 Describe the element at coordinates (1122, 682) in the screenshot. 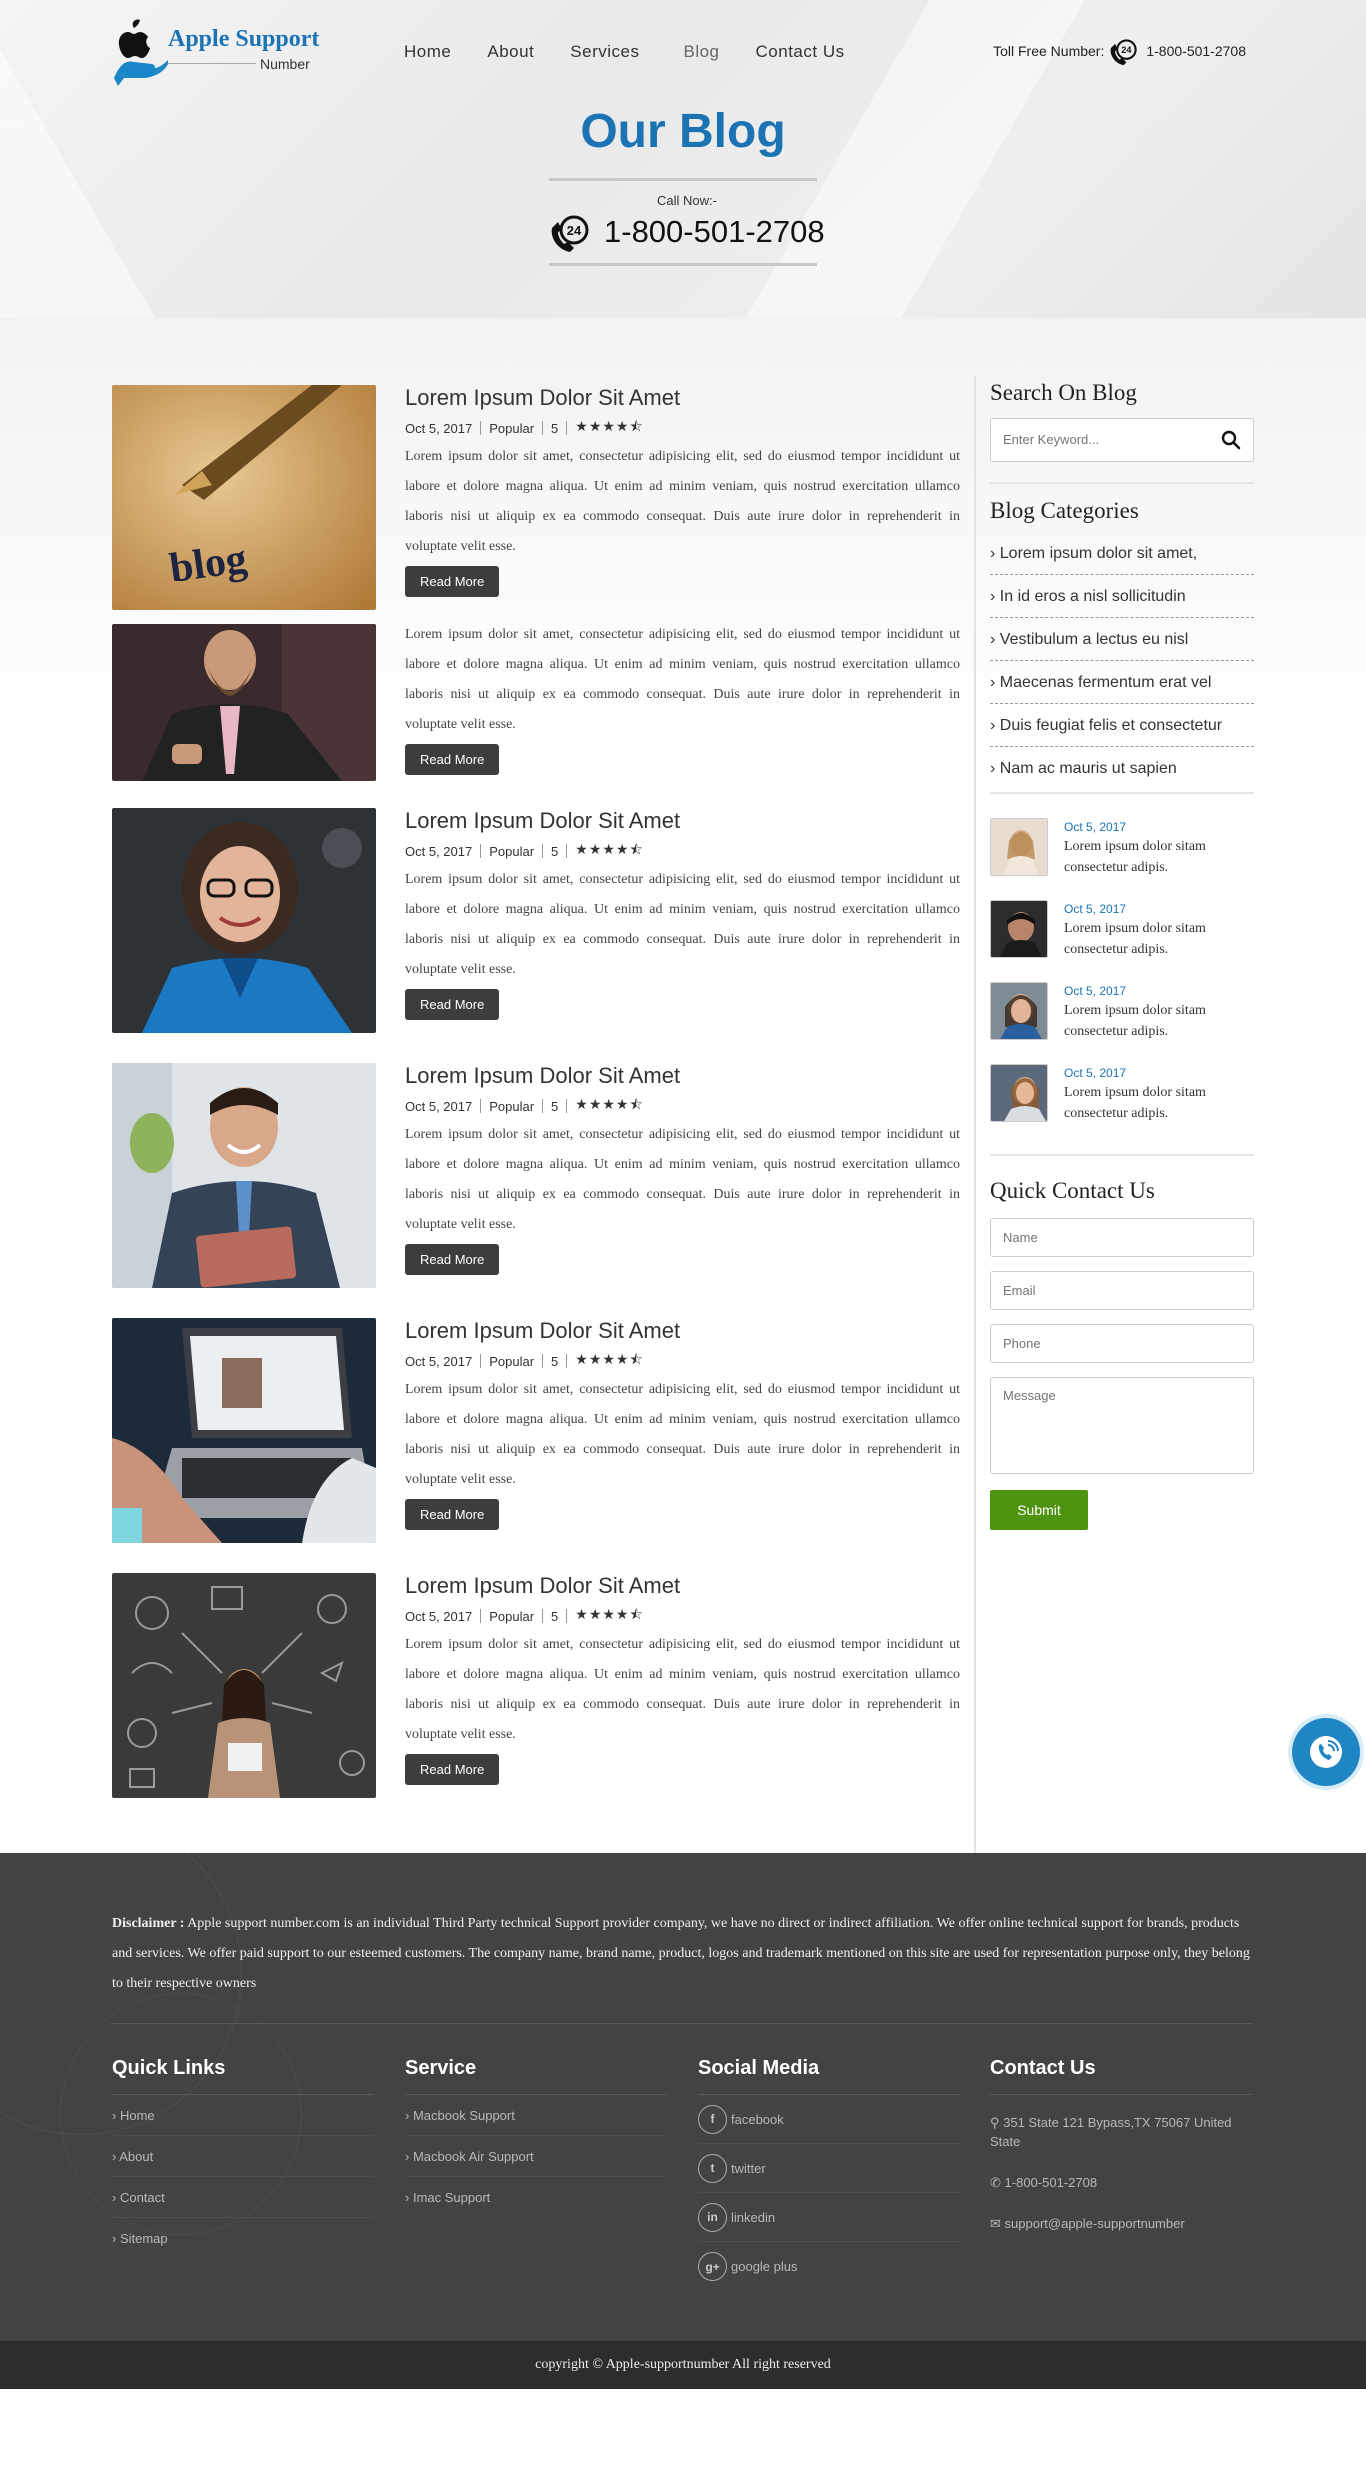

I see `category-item: › Maecenas fermentum erat vel` at that location.